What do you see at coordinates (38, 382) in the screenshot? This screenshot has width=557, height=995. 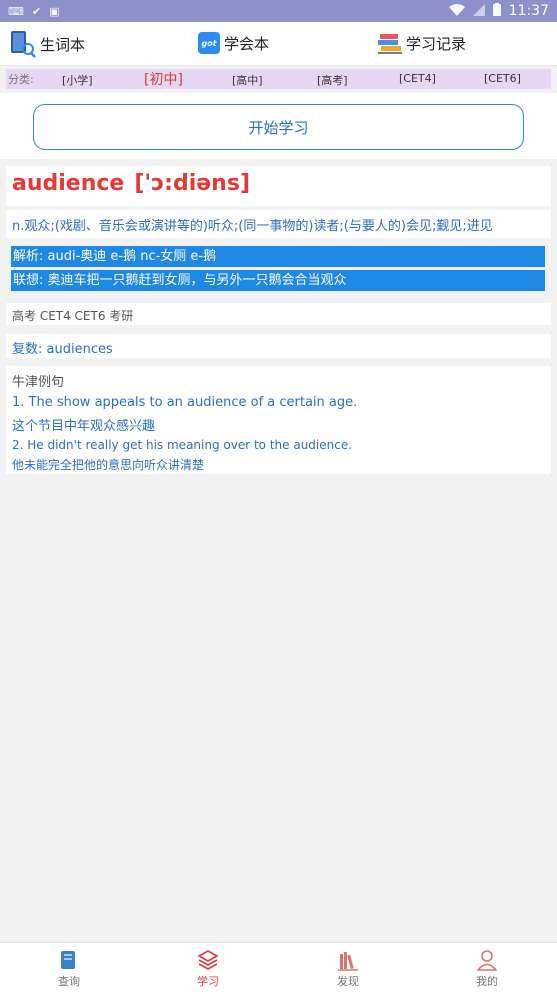 I see `examples-heading: 牛津例句` at bounding box center [38, 382].